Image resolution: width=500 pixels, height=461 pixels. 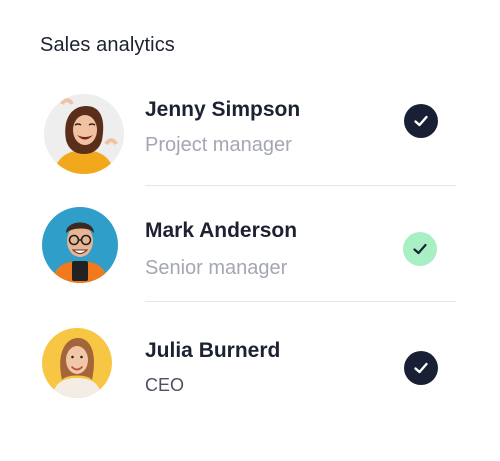 I want to click on list-item: Julia Burnerd CEO, so click(x=248, y=368).